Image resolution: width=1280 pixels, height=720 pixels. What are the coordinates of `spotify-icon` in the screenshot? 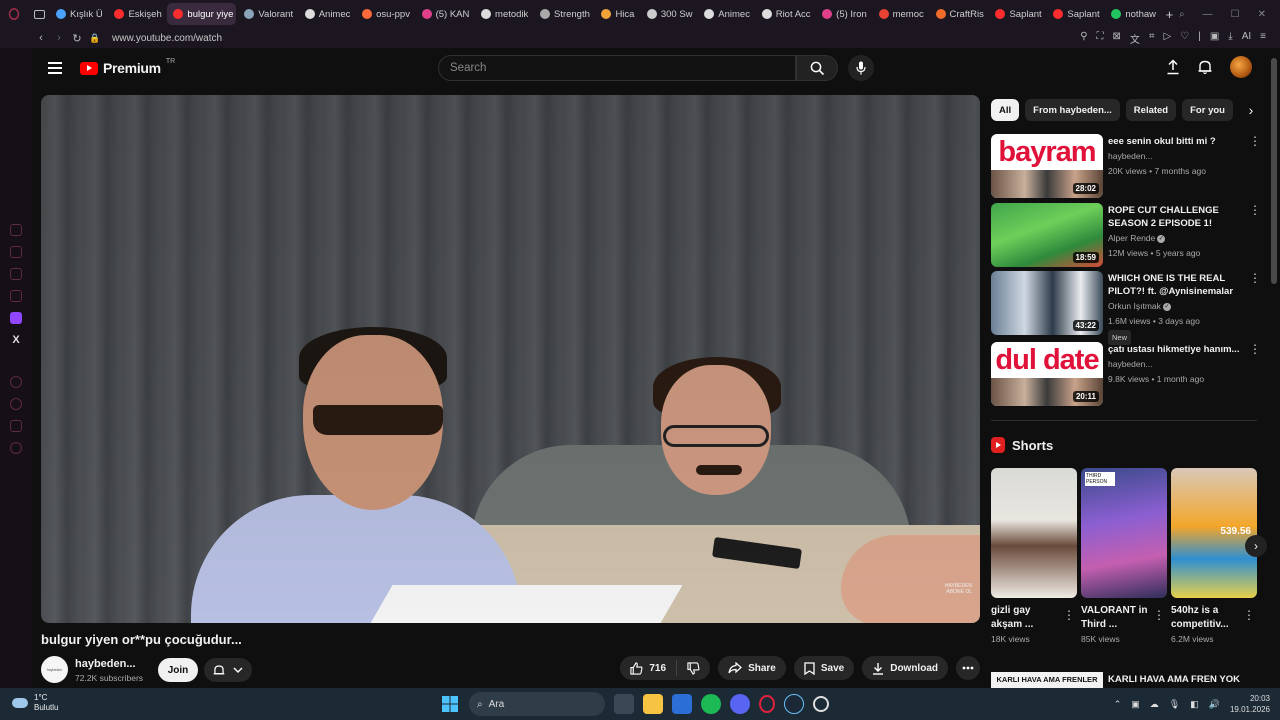 It's located at (711, 704).